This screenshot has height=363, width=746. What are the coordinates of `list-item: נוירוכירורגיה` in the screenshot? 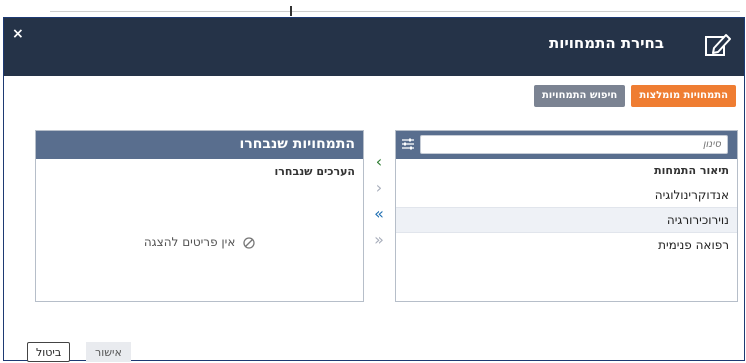 It's located at (566, 220).